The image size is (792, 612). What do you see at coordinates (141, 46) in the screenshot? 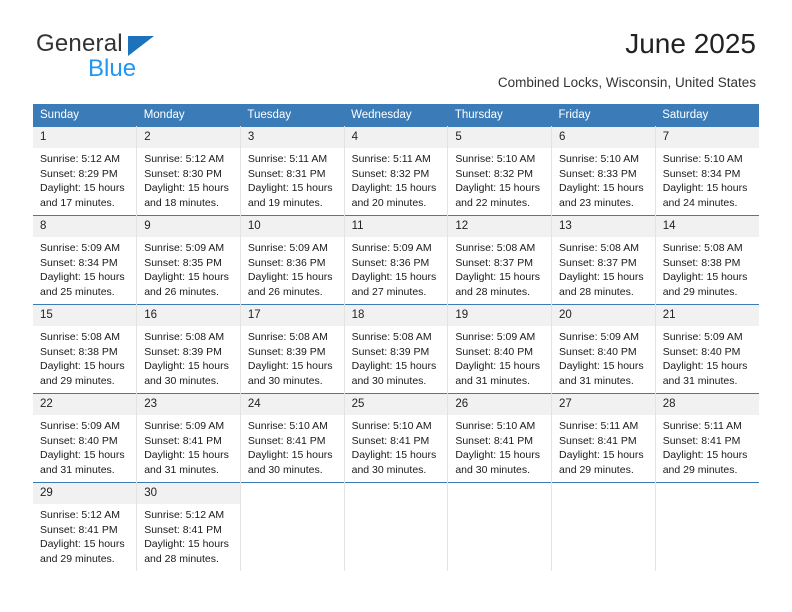
I see `logo-triangle-icon` at bounding box center [141, 46].